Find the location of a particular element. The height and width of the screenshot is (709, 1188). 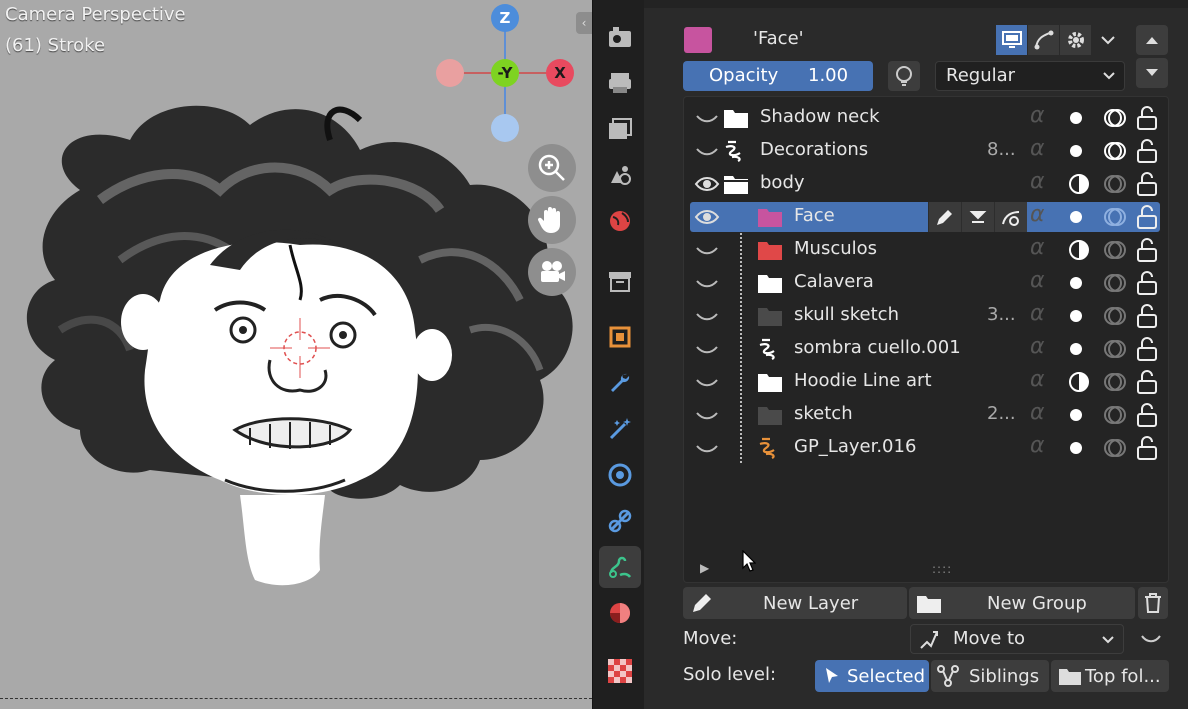

object-data-icon is located at coordinates (620, 567).